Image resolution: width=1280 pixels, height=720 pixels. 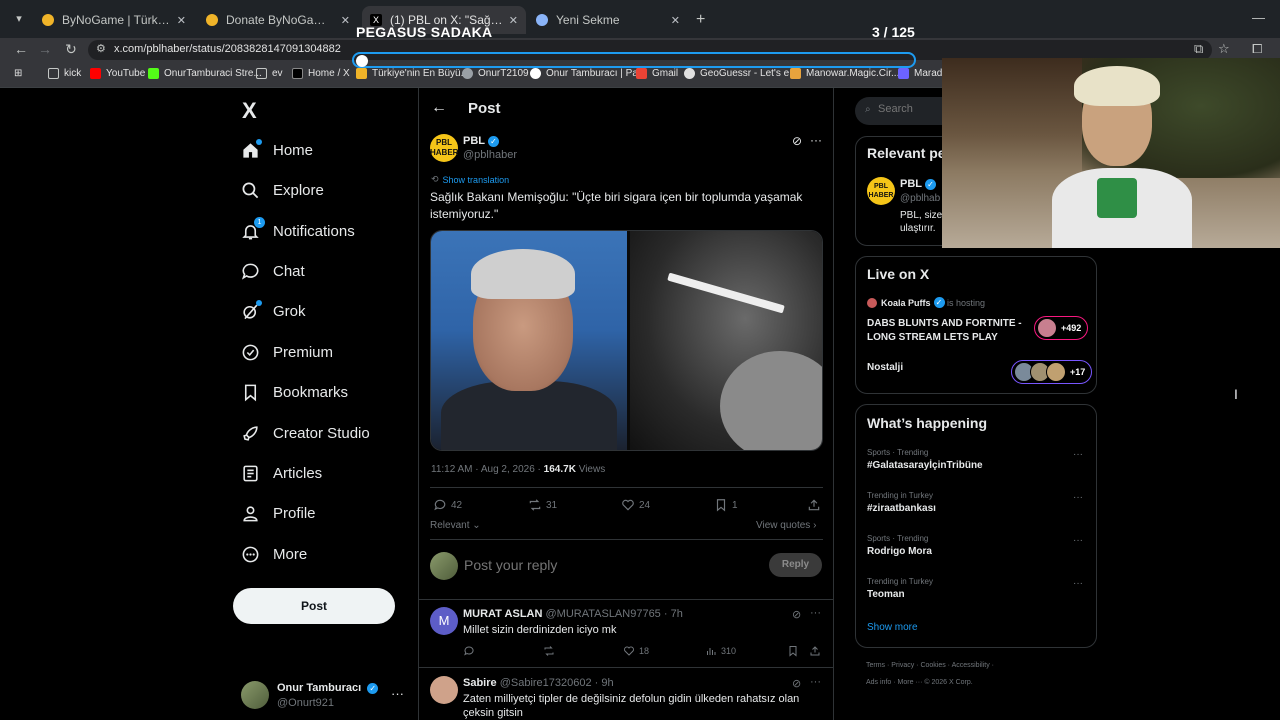 What do you see at coordinates (908, 109) in the screenshot?
I see `search-input` at bounding box center [908, 109].